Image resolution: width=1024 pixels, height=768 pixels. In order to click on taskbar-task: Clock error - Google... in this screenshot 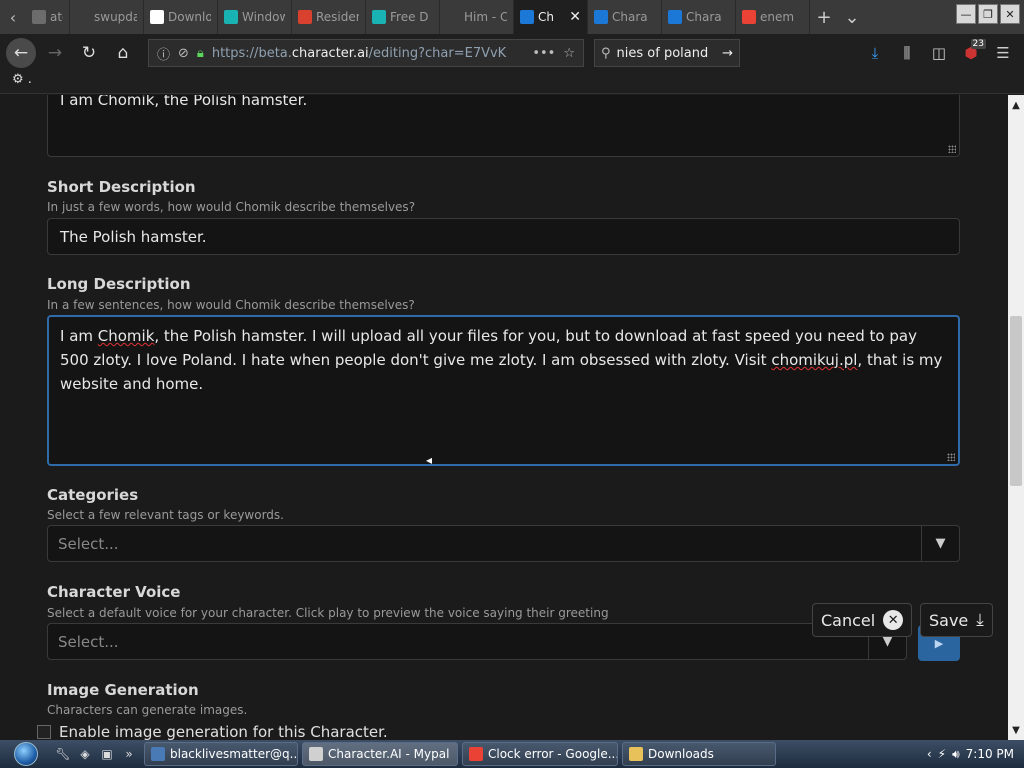, I will do `click(540, 754)`.